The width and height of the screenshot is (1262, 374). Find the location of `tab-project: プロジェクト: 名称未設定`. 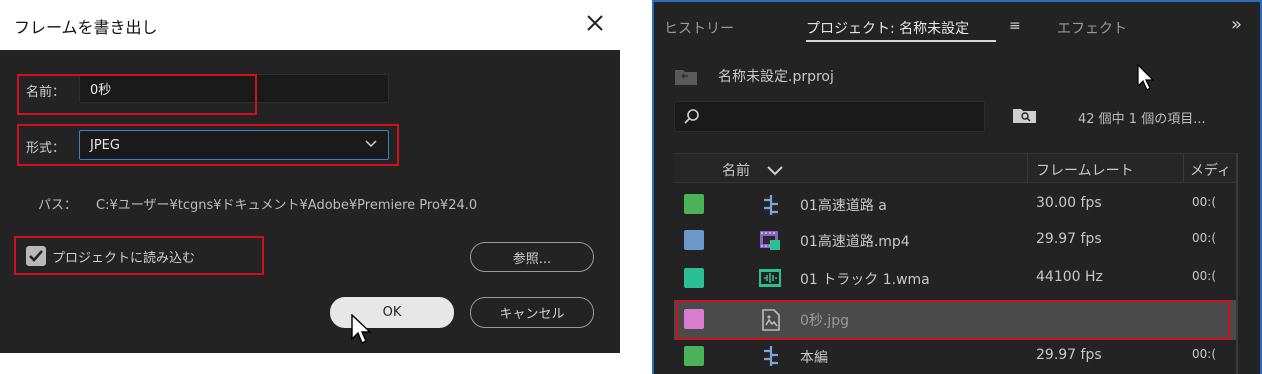

tab-project: プロジェクト: 名称未設定 is located at coordinates (887, 28).